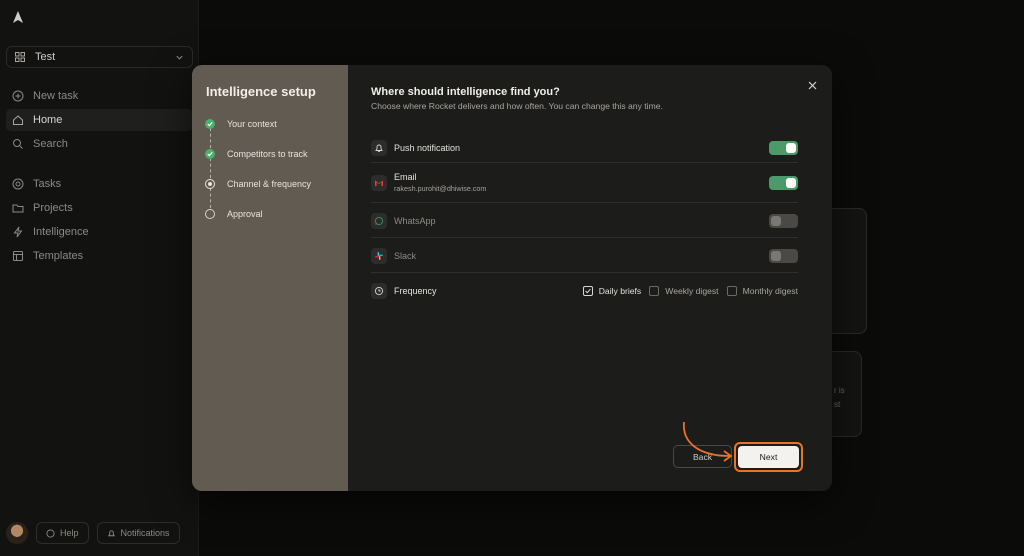 Image resolution: width=1024 pixels, height=556 pixels. I want to click on background-text: st, so click(837, 404).